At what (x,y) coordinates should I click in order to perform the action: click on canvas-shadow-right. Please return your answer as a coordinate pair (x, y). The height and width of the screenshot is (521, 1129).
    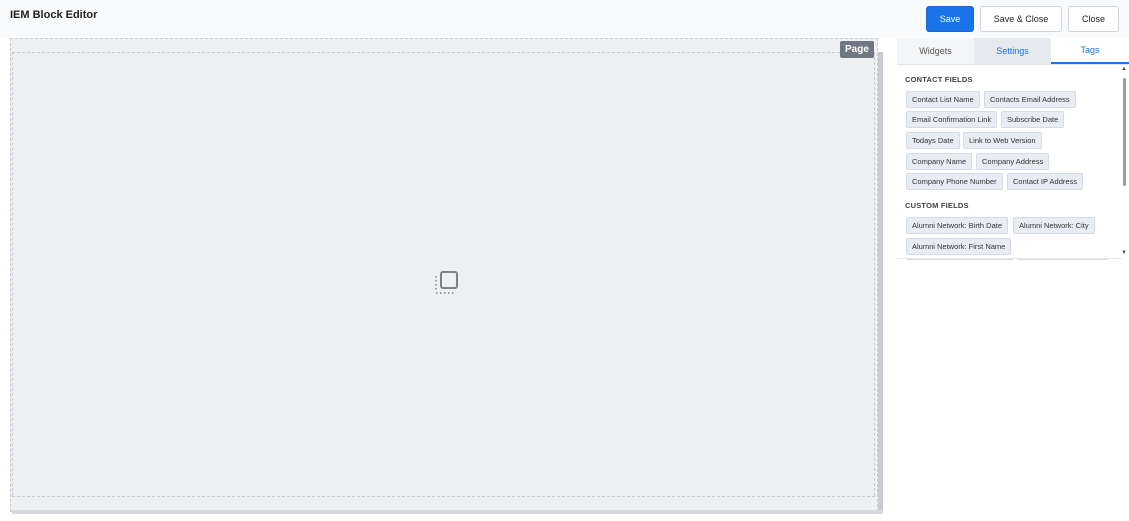
    Looking at the image, I should click on (880, 281).